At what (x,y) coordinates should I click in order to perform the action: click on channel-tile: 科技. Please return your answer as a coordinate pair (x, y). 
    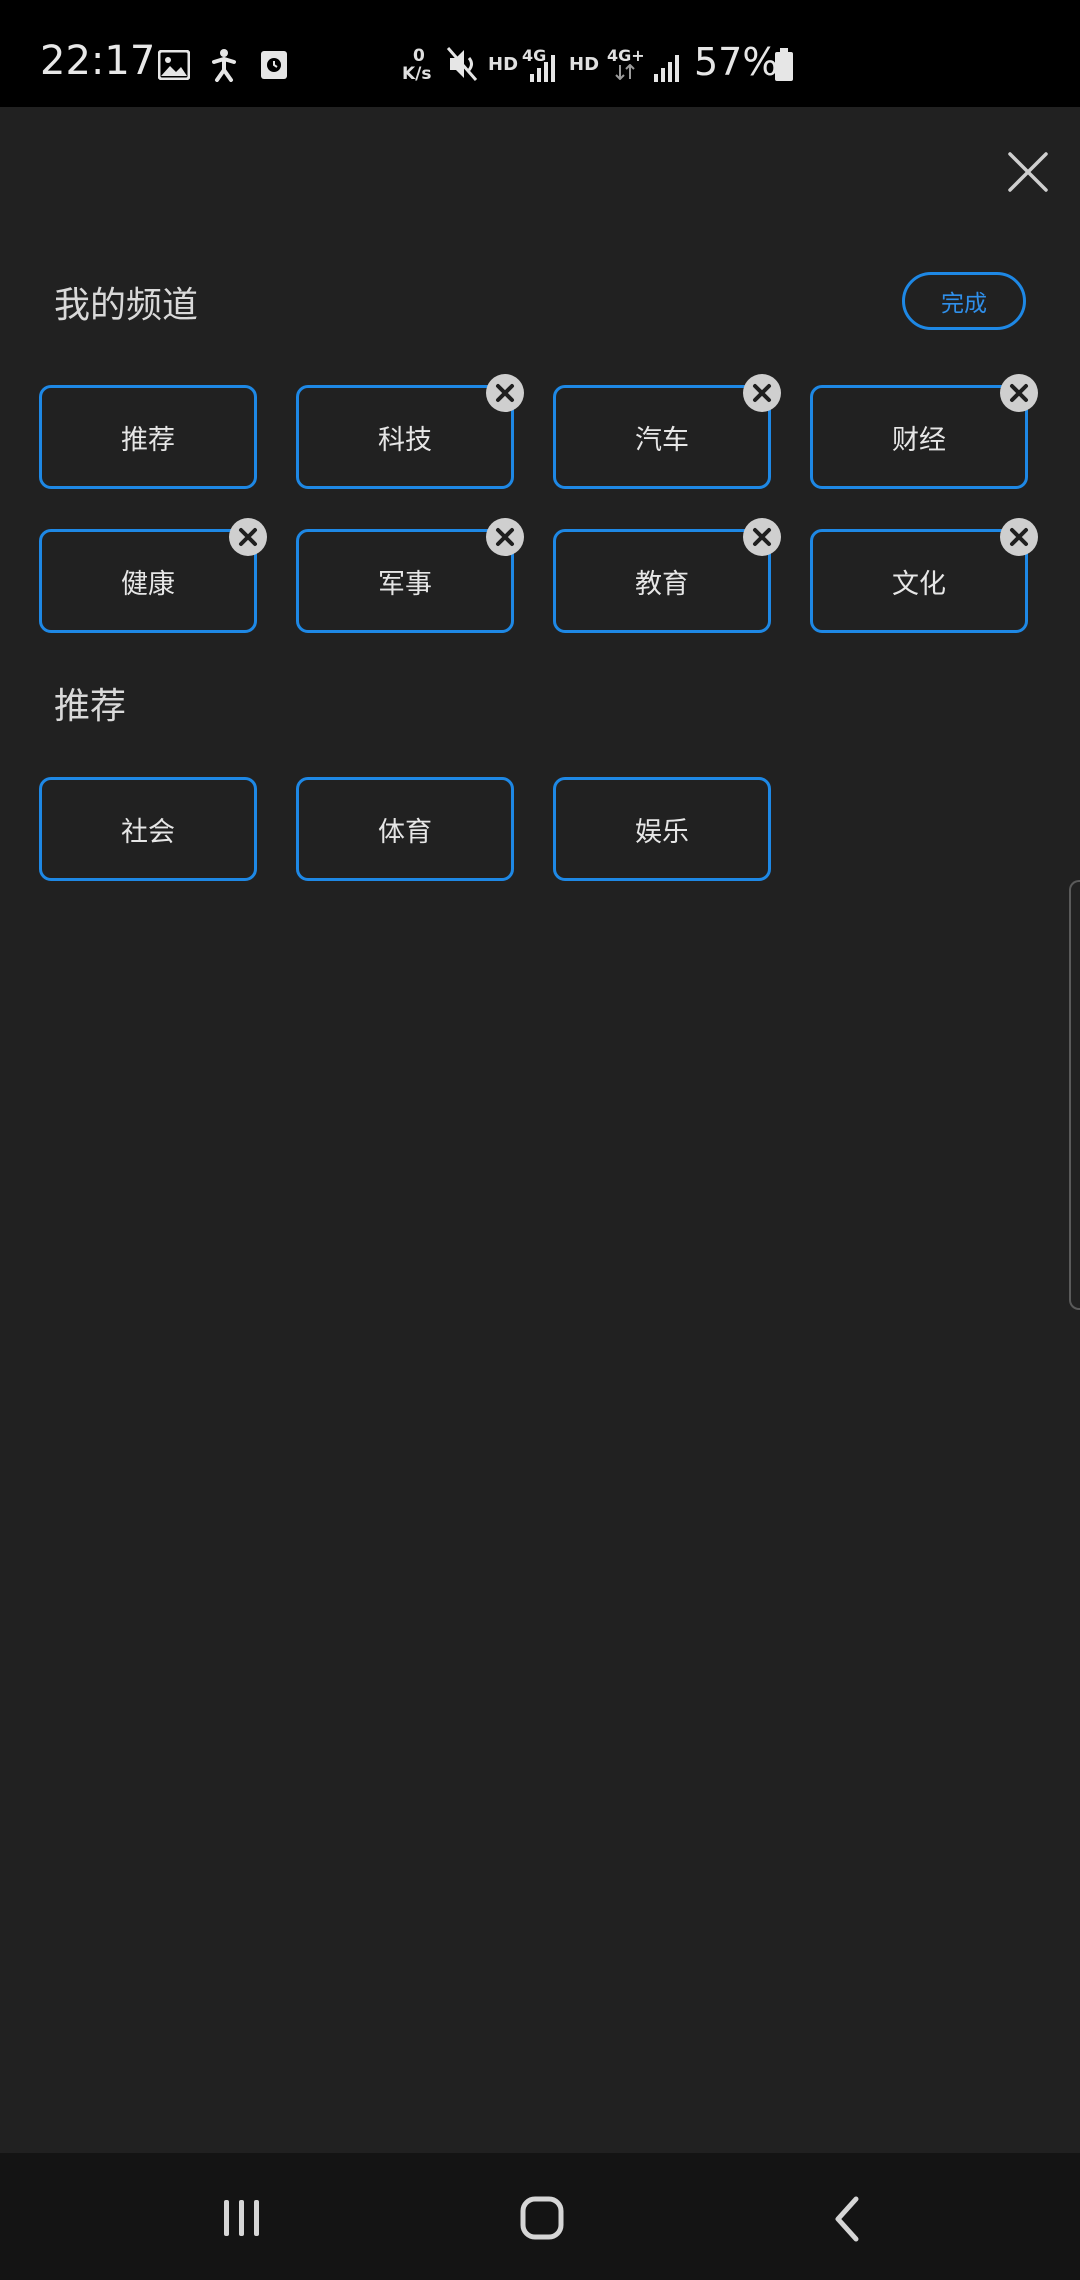
    Looking at the image, I should click on (405, 437).